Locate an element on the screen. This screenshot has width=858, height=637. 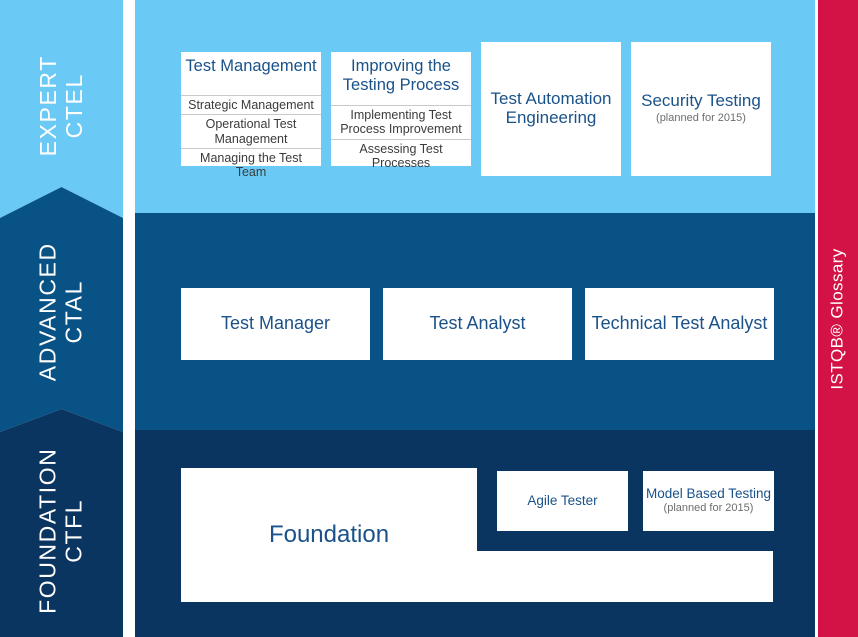
foundation-extension-title: Model Based Testing is located at coordinates (708, 494).